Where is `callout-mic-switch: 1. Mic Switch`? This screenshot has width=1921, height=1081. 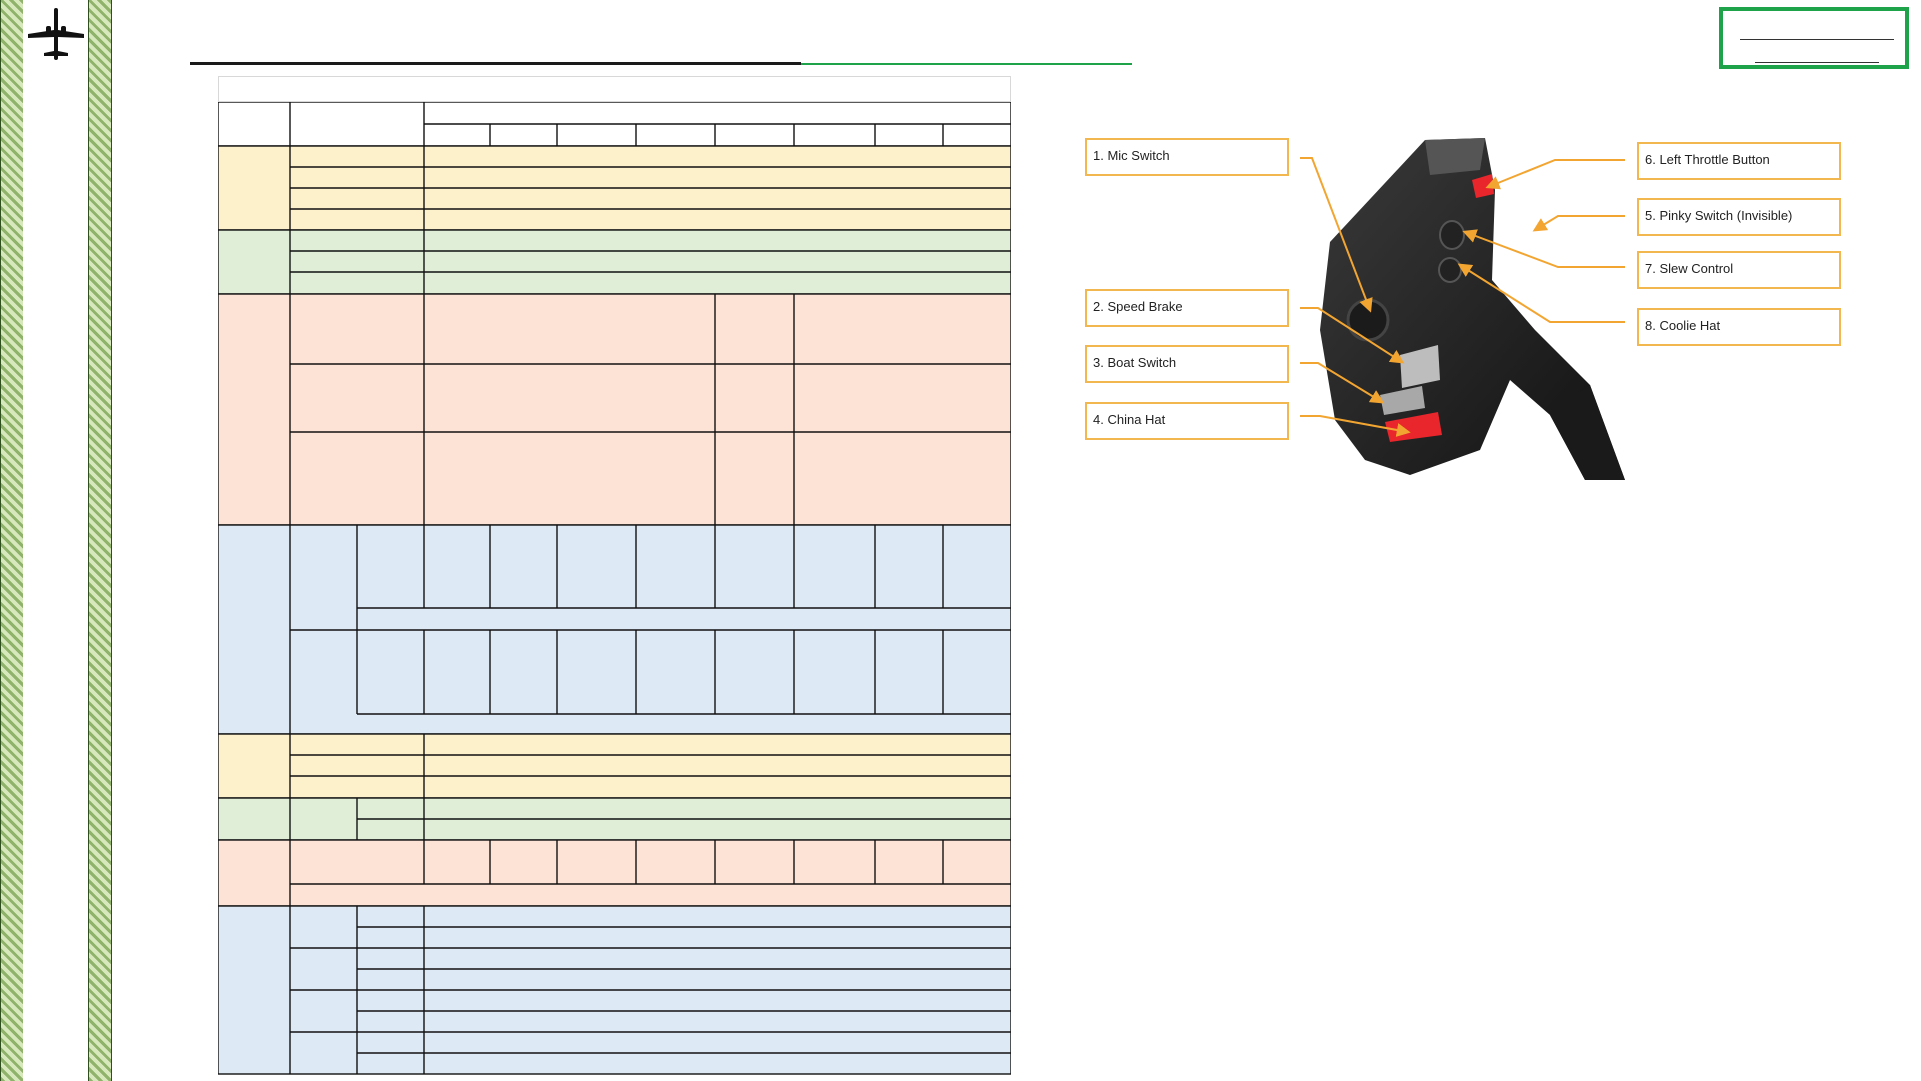
callout-mic-switch: 1. Mic Switch is located at coordinates (1187, 157).